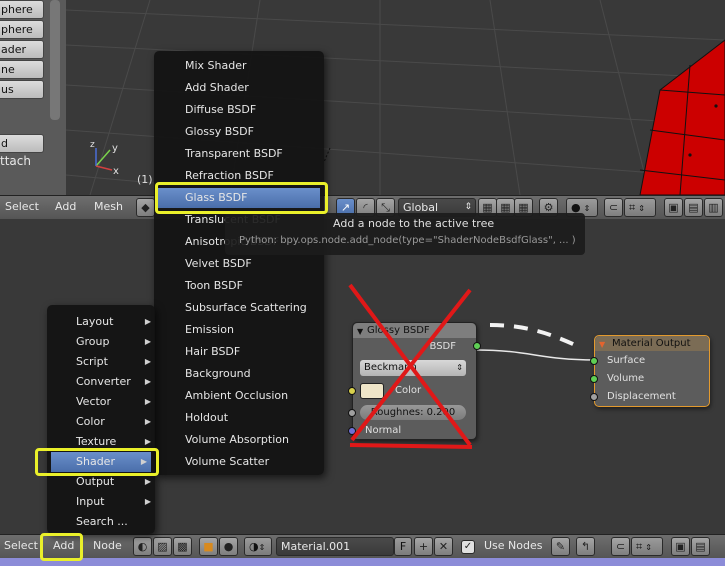 This screenshot has height=566, width=725. Describe the element at coordinates (237, 440) in the screenshot. I see `menu-item-volume-absorption: Volume Absorption` at that location.